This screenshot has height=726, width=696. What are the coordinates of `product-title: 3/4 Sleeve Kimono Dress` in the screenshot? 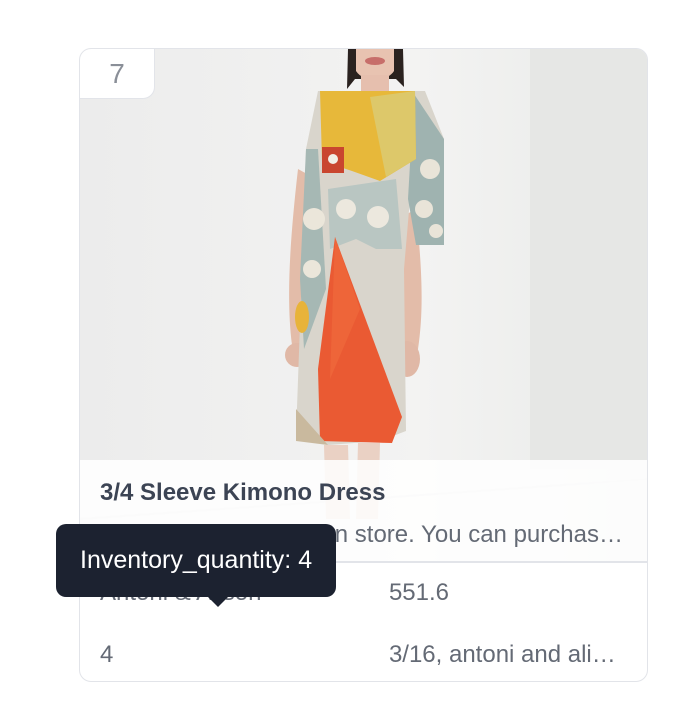 It's located at (363, 493).